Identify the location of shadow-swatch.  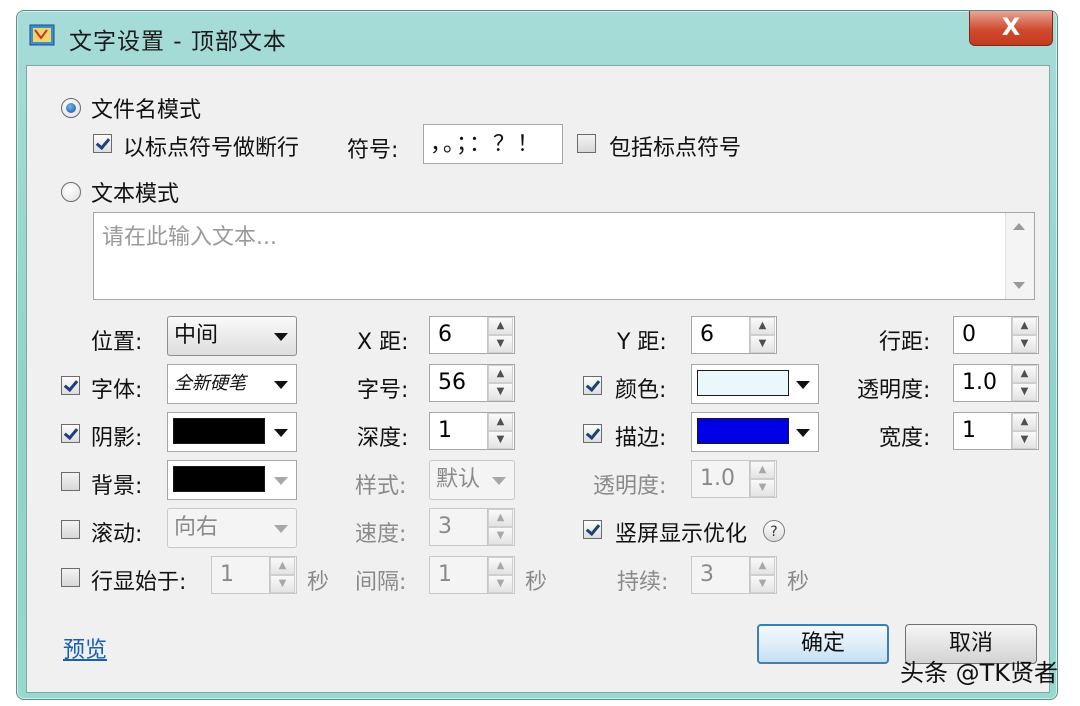
(219, 431).